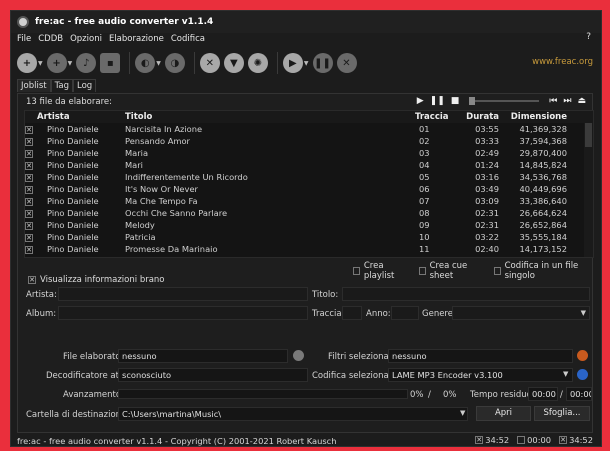 This screenshot has height=451, width=610. Describe the element at coordinates (309, 153) in the screenshot. I see `table-row: ✕ Pino Daniele Maria 03 02:49 29,870,400` at that location.